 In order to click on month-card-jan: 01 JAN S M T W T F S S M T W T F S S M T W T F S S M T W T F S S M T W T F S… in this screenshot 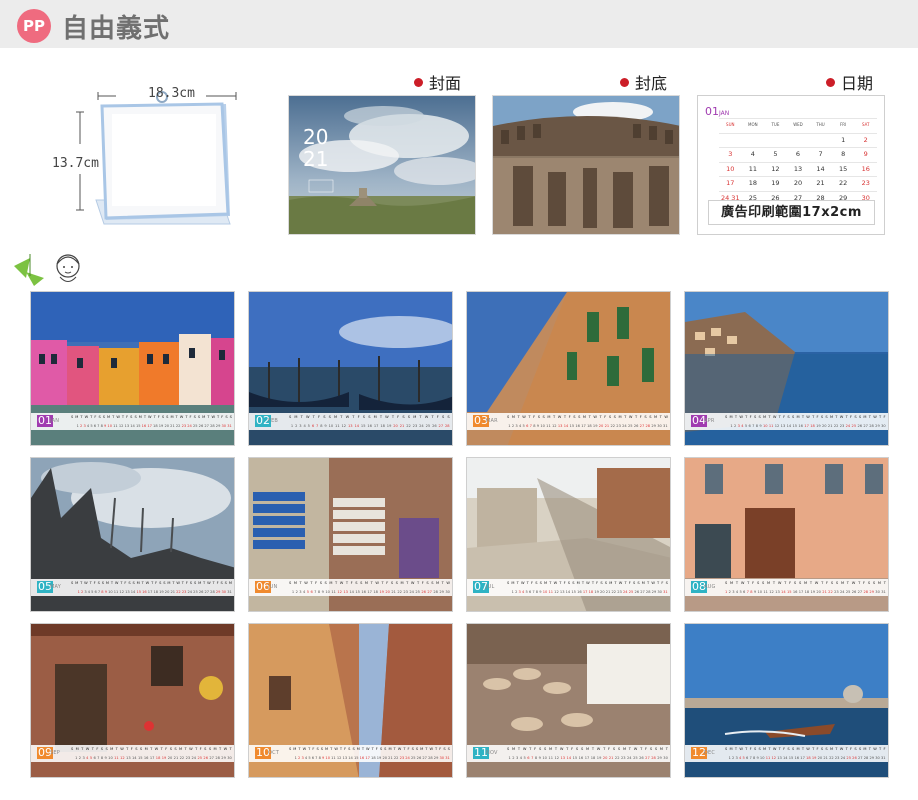, I will do `click(132, 368)`.